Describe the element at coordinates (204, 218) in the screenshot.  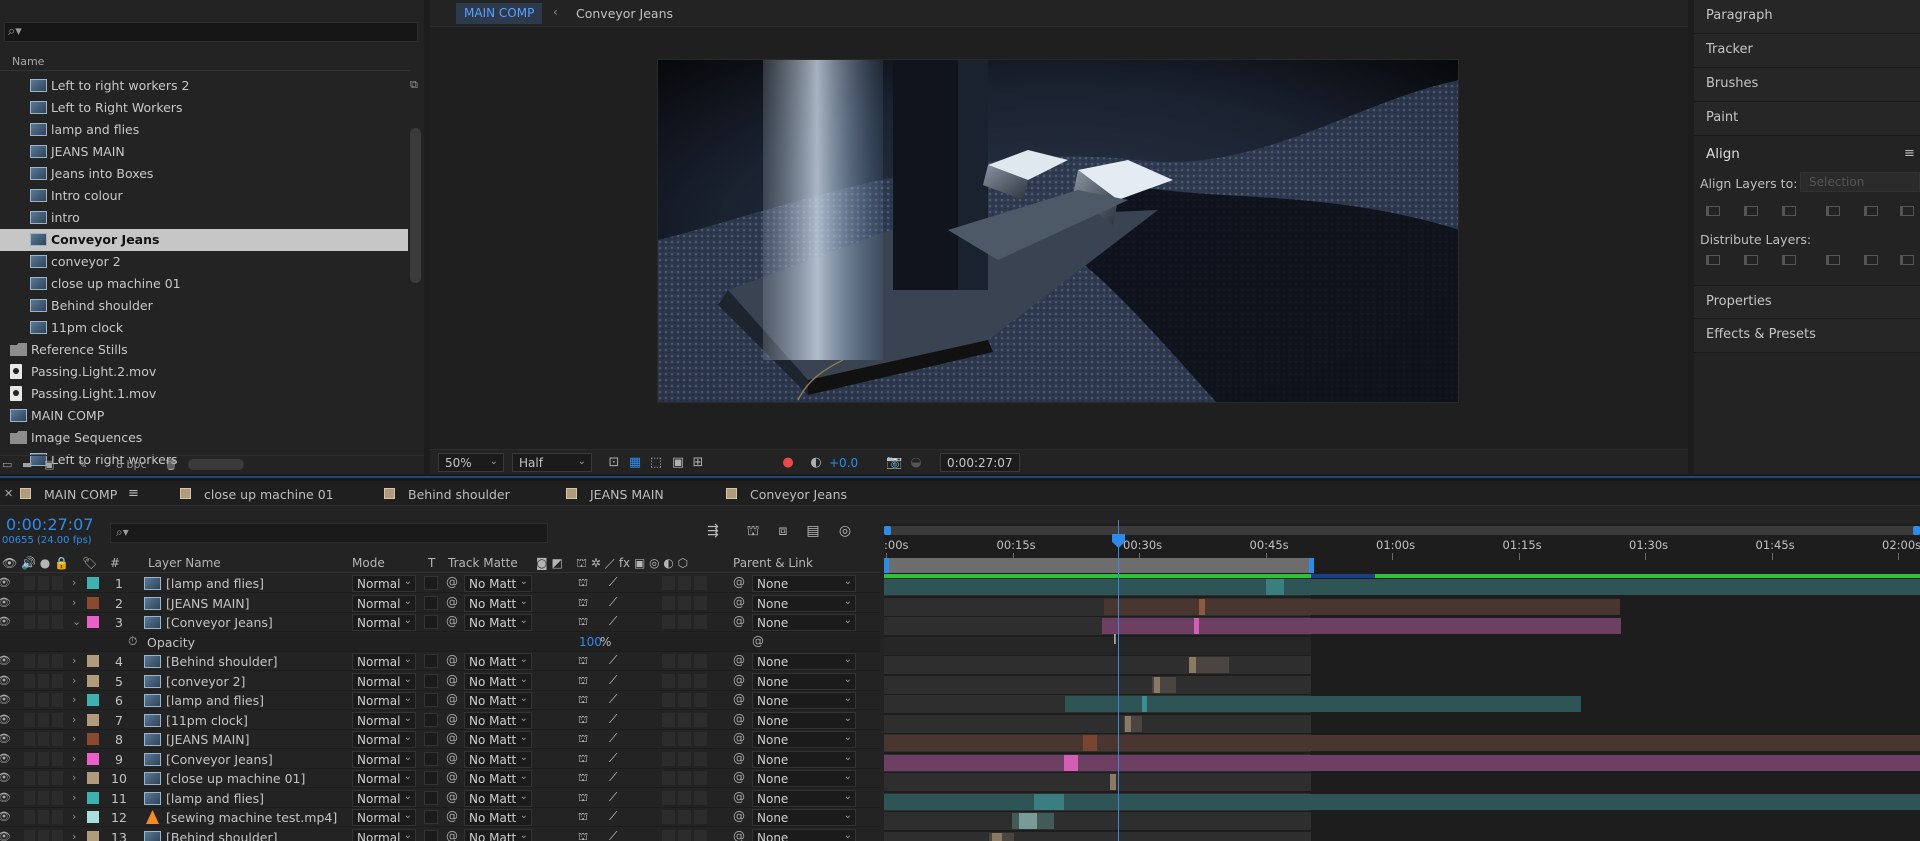
I see `project-item: intro` at that location.